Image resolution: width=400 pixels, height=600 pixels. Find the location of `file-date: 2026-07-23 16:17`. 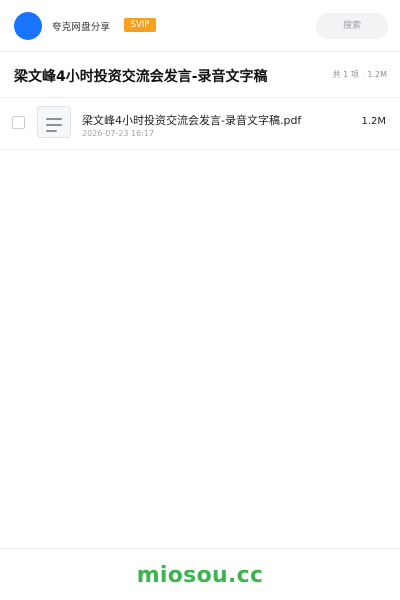

file-date: 2026-07-23 16:17 is located at coordinates (118, 133).